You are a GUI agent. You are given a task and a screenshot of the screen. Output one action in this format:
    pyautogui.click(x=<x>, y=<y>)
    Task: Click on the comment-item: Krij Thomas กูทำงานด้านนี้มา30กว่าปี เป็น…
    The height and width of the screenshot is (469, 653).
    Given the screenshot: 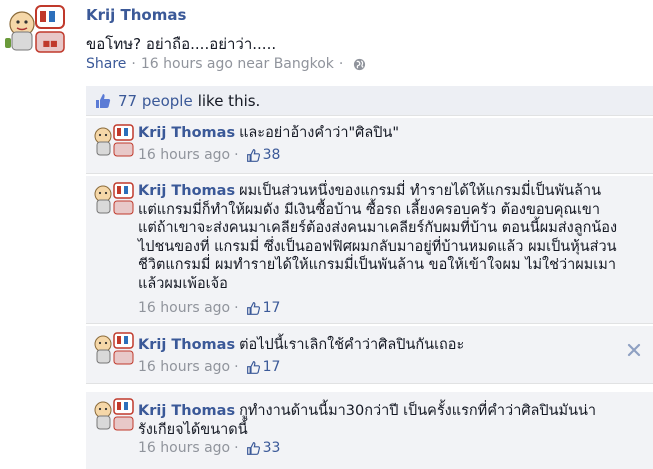 What is the action you would take?
    pyautogui.click(x=369, y=430)
    